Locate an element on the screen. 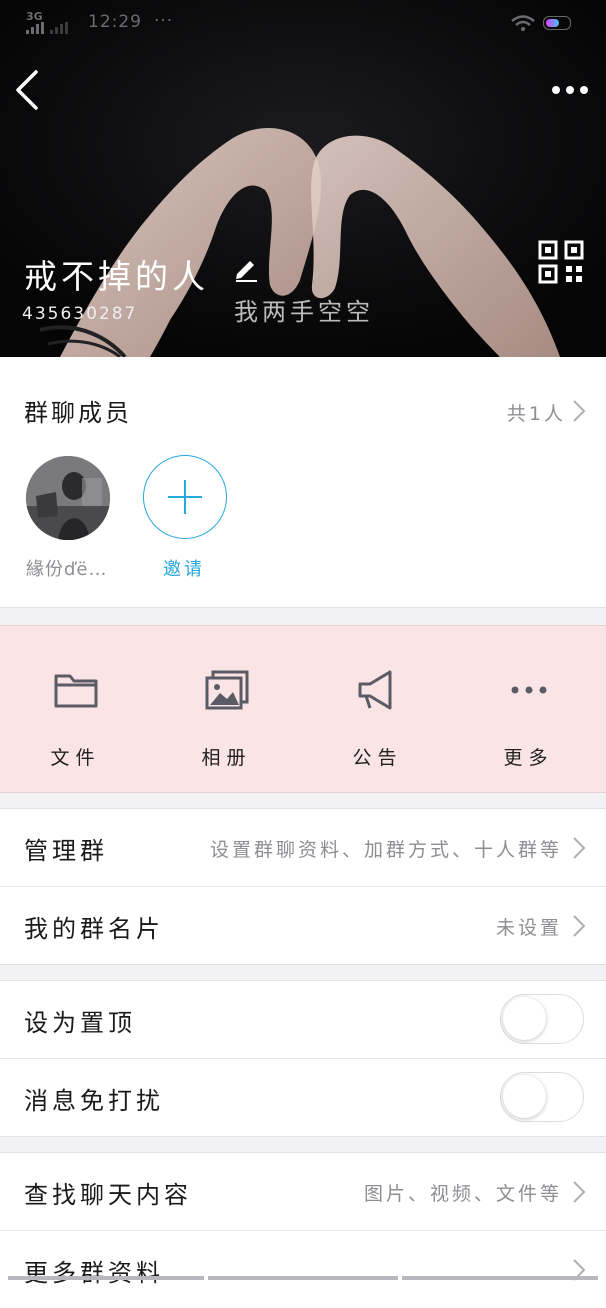 This screenshot has height=1308, width=606. my-group-card-value: 未设置 is located at coordinates (528, 928).